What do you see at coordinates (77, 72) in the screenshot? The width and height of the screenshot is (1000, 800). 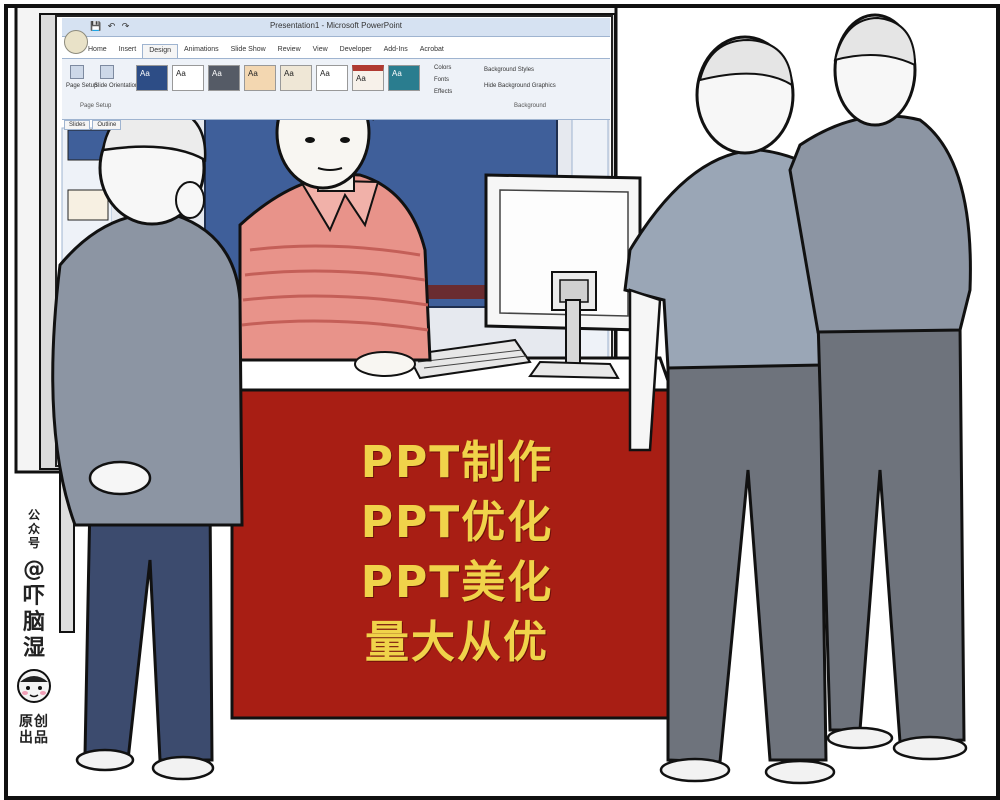 I see `page-setup-icon` at bounding box center [77, 72].